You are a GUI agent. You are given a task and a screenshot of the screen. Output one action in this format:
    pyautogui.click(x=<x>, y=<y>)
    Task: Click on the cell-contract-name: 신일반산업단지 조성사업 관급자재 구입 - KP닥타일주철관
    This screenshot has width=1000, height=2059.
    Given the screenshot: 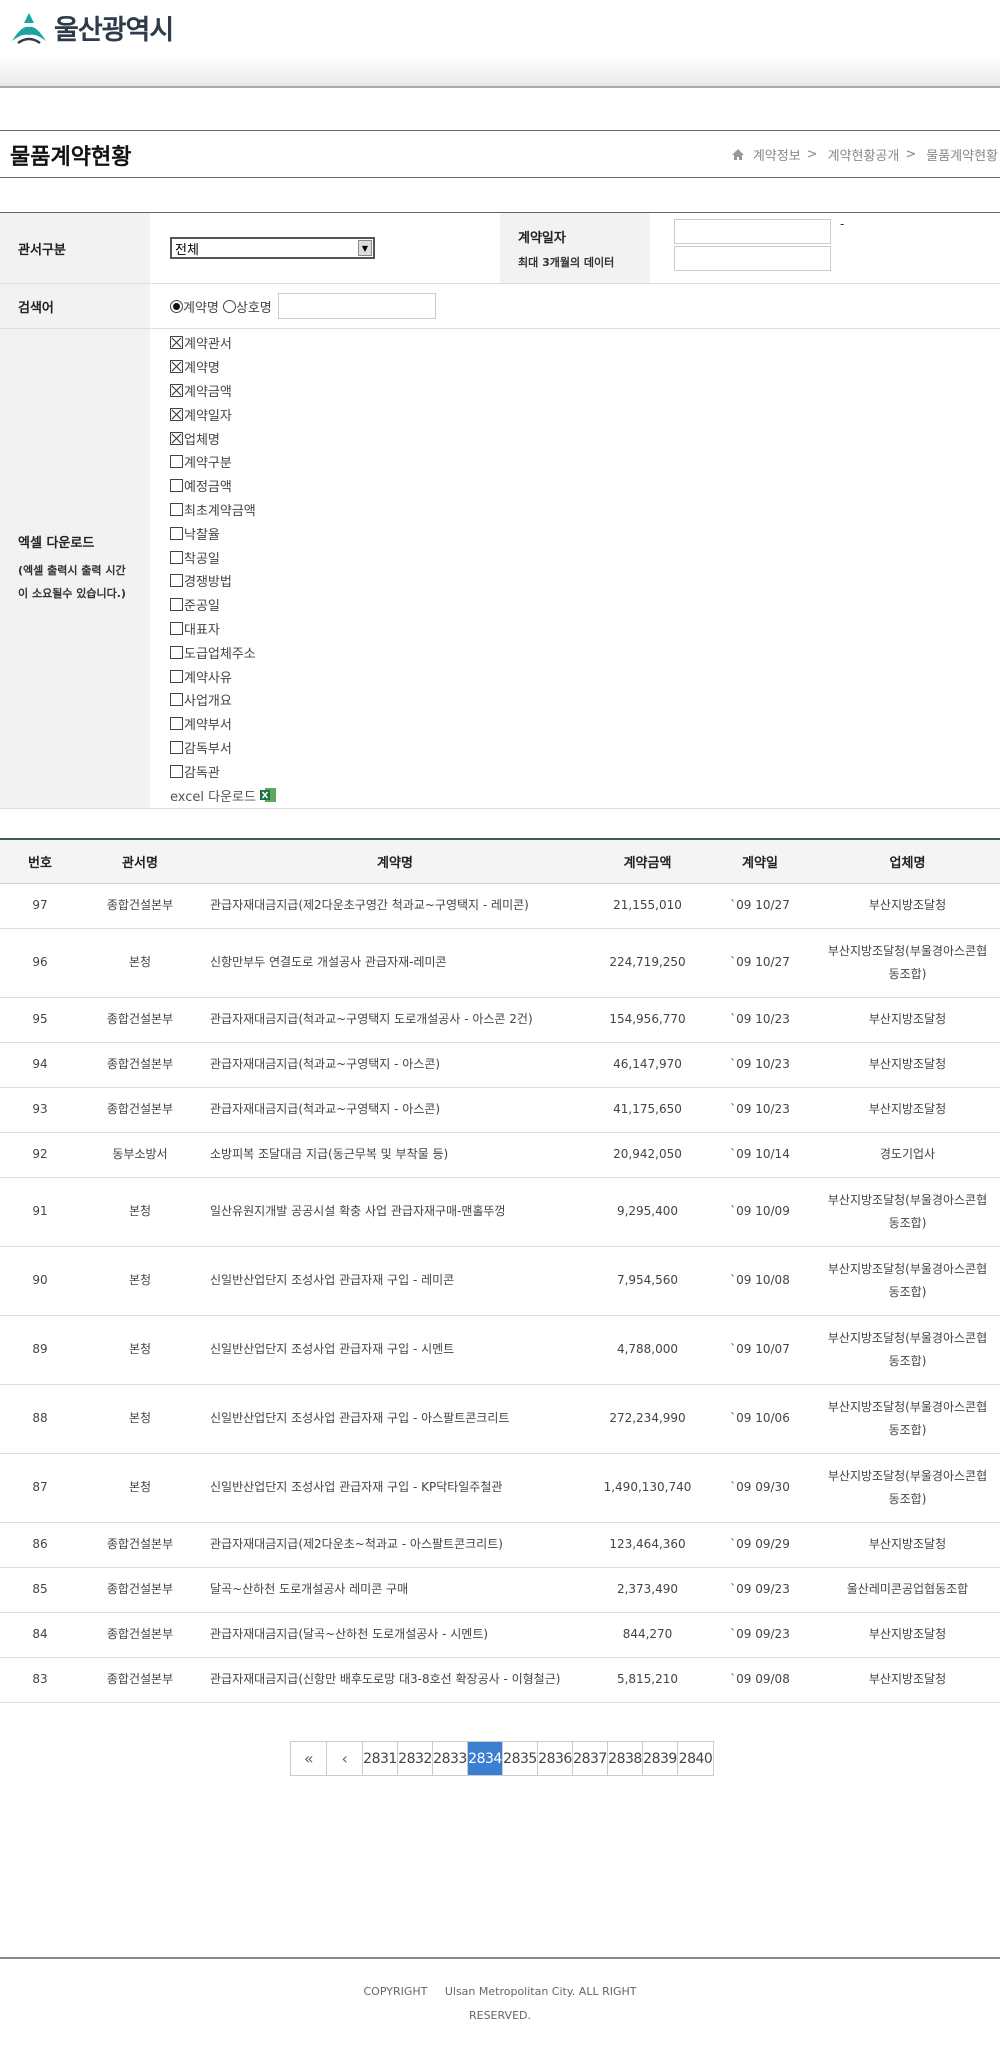 What is the action you would take?
    pyautogui.click(x=395, y=1488)
    